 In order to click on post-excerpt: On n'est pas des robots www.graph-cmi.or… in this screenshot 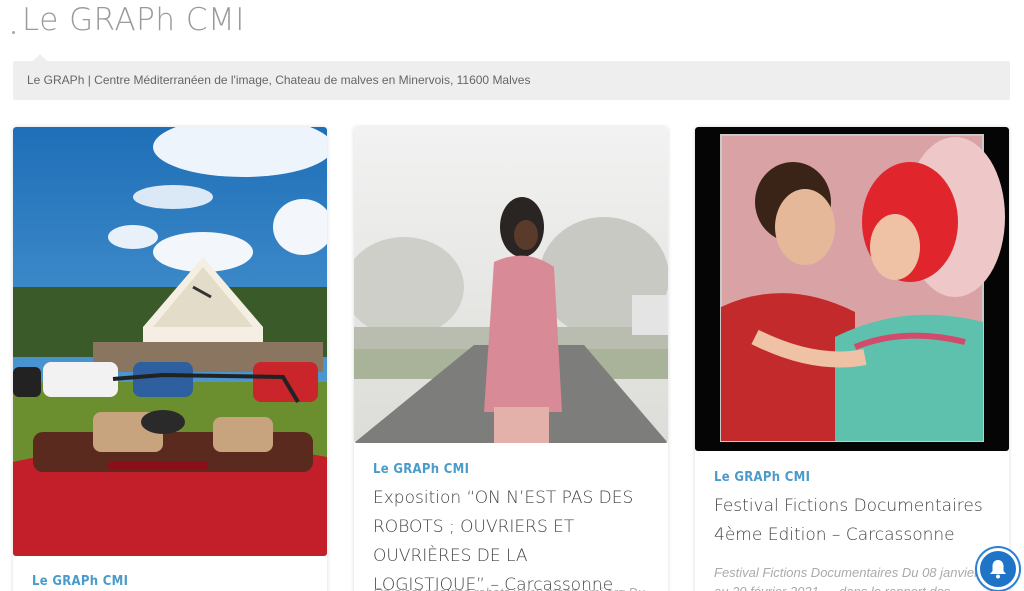, I will do `click(513, 587)`.